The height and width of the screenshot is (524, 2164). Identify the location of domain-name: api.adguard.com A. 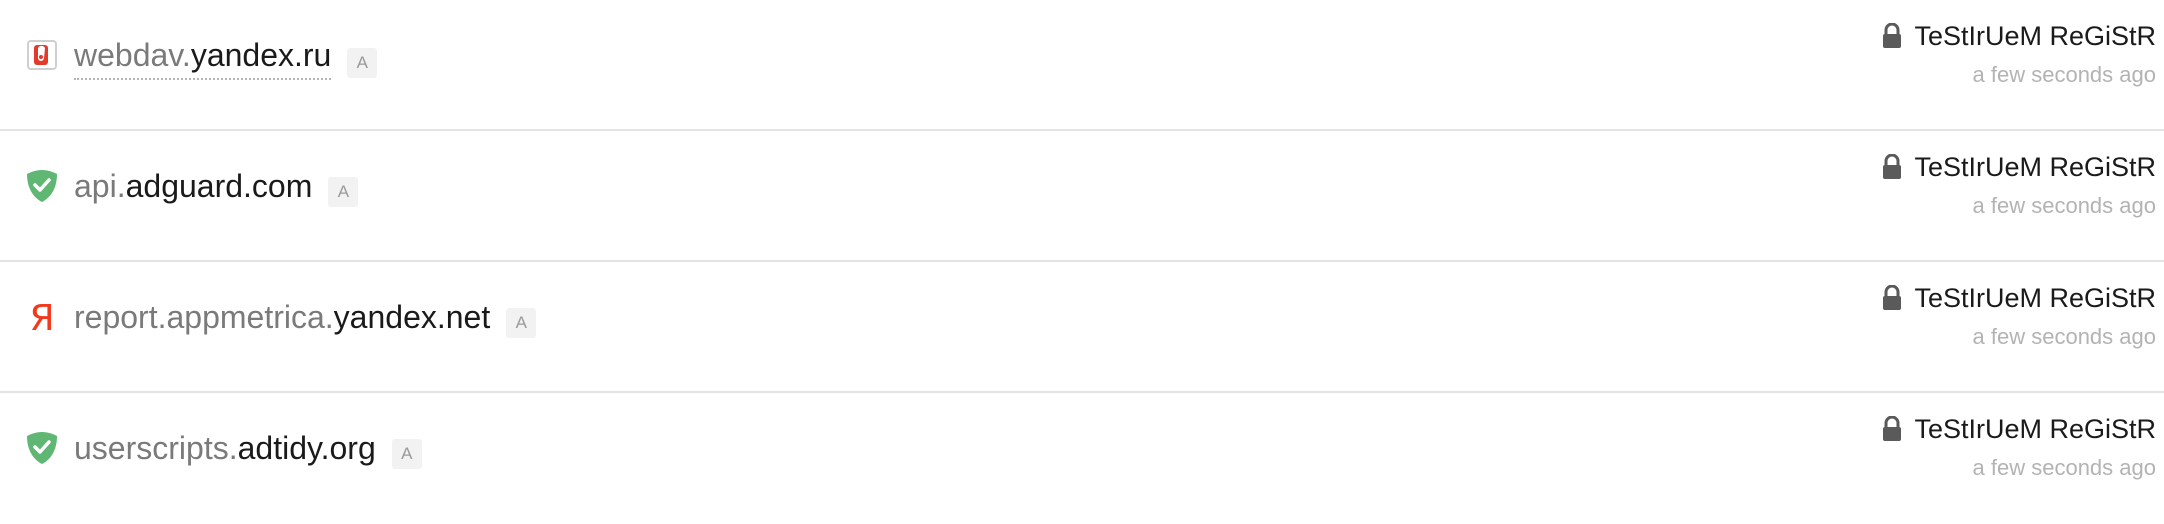
(216, 186).